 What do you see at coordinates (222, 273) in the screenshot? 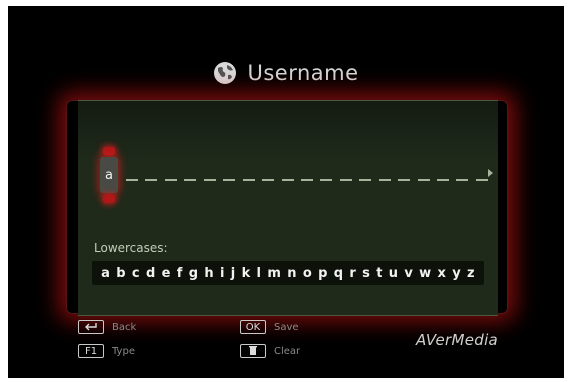
I see `letter-key: i` at bounding box center [222, 273].